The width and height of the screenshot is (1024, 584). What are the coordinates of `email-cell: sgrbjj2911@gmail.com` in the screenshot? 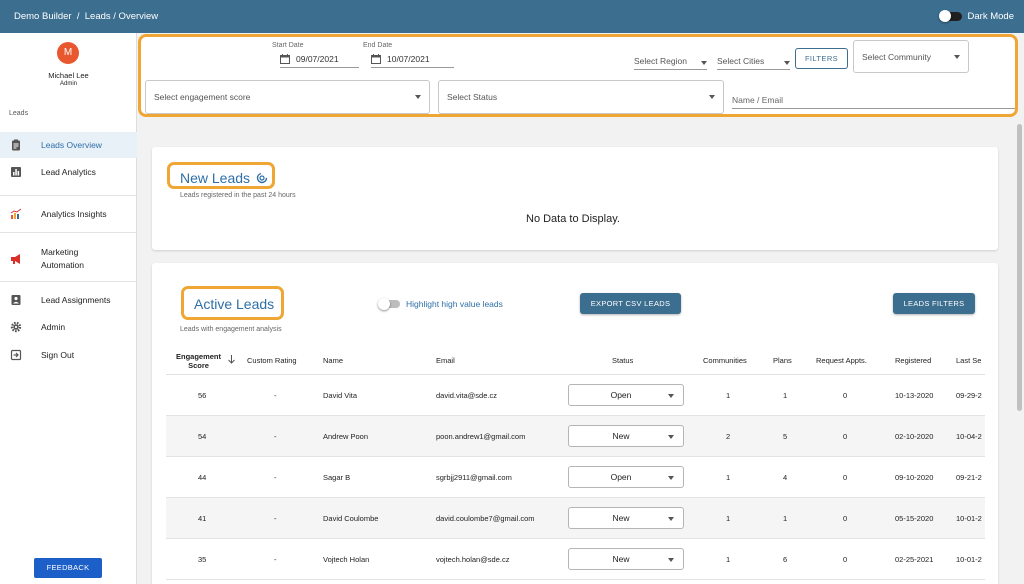 It's located at (474, 477).